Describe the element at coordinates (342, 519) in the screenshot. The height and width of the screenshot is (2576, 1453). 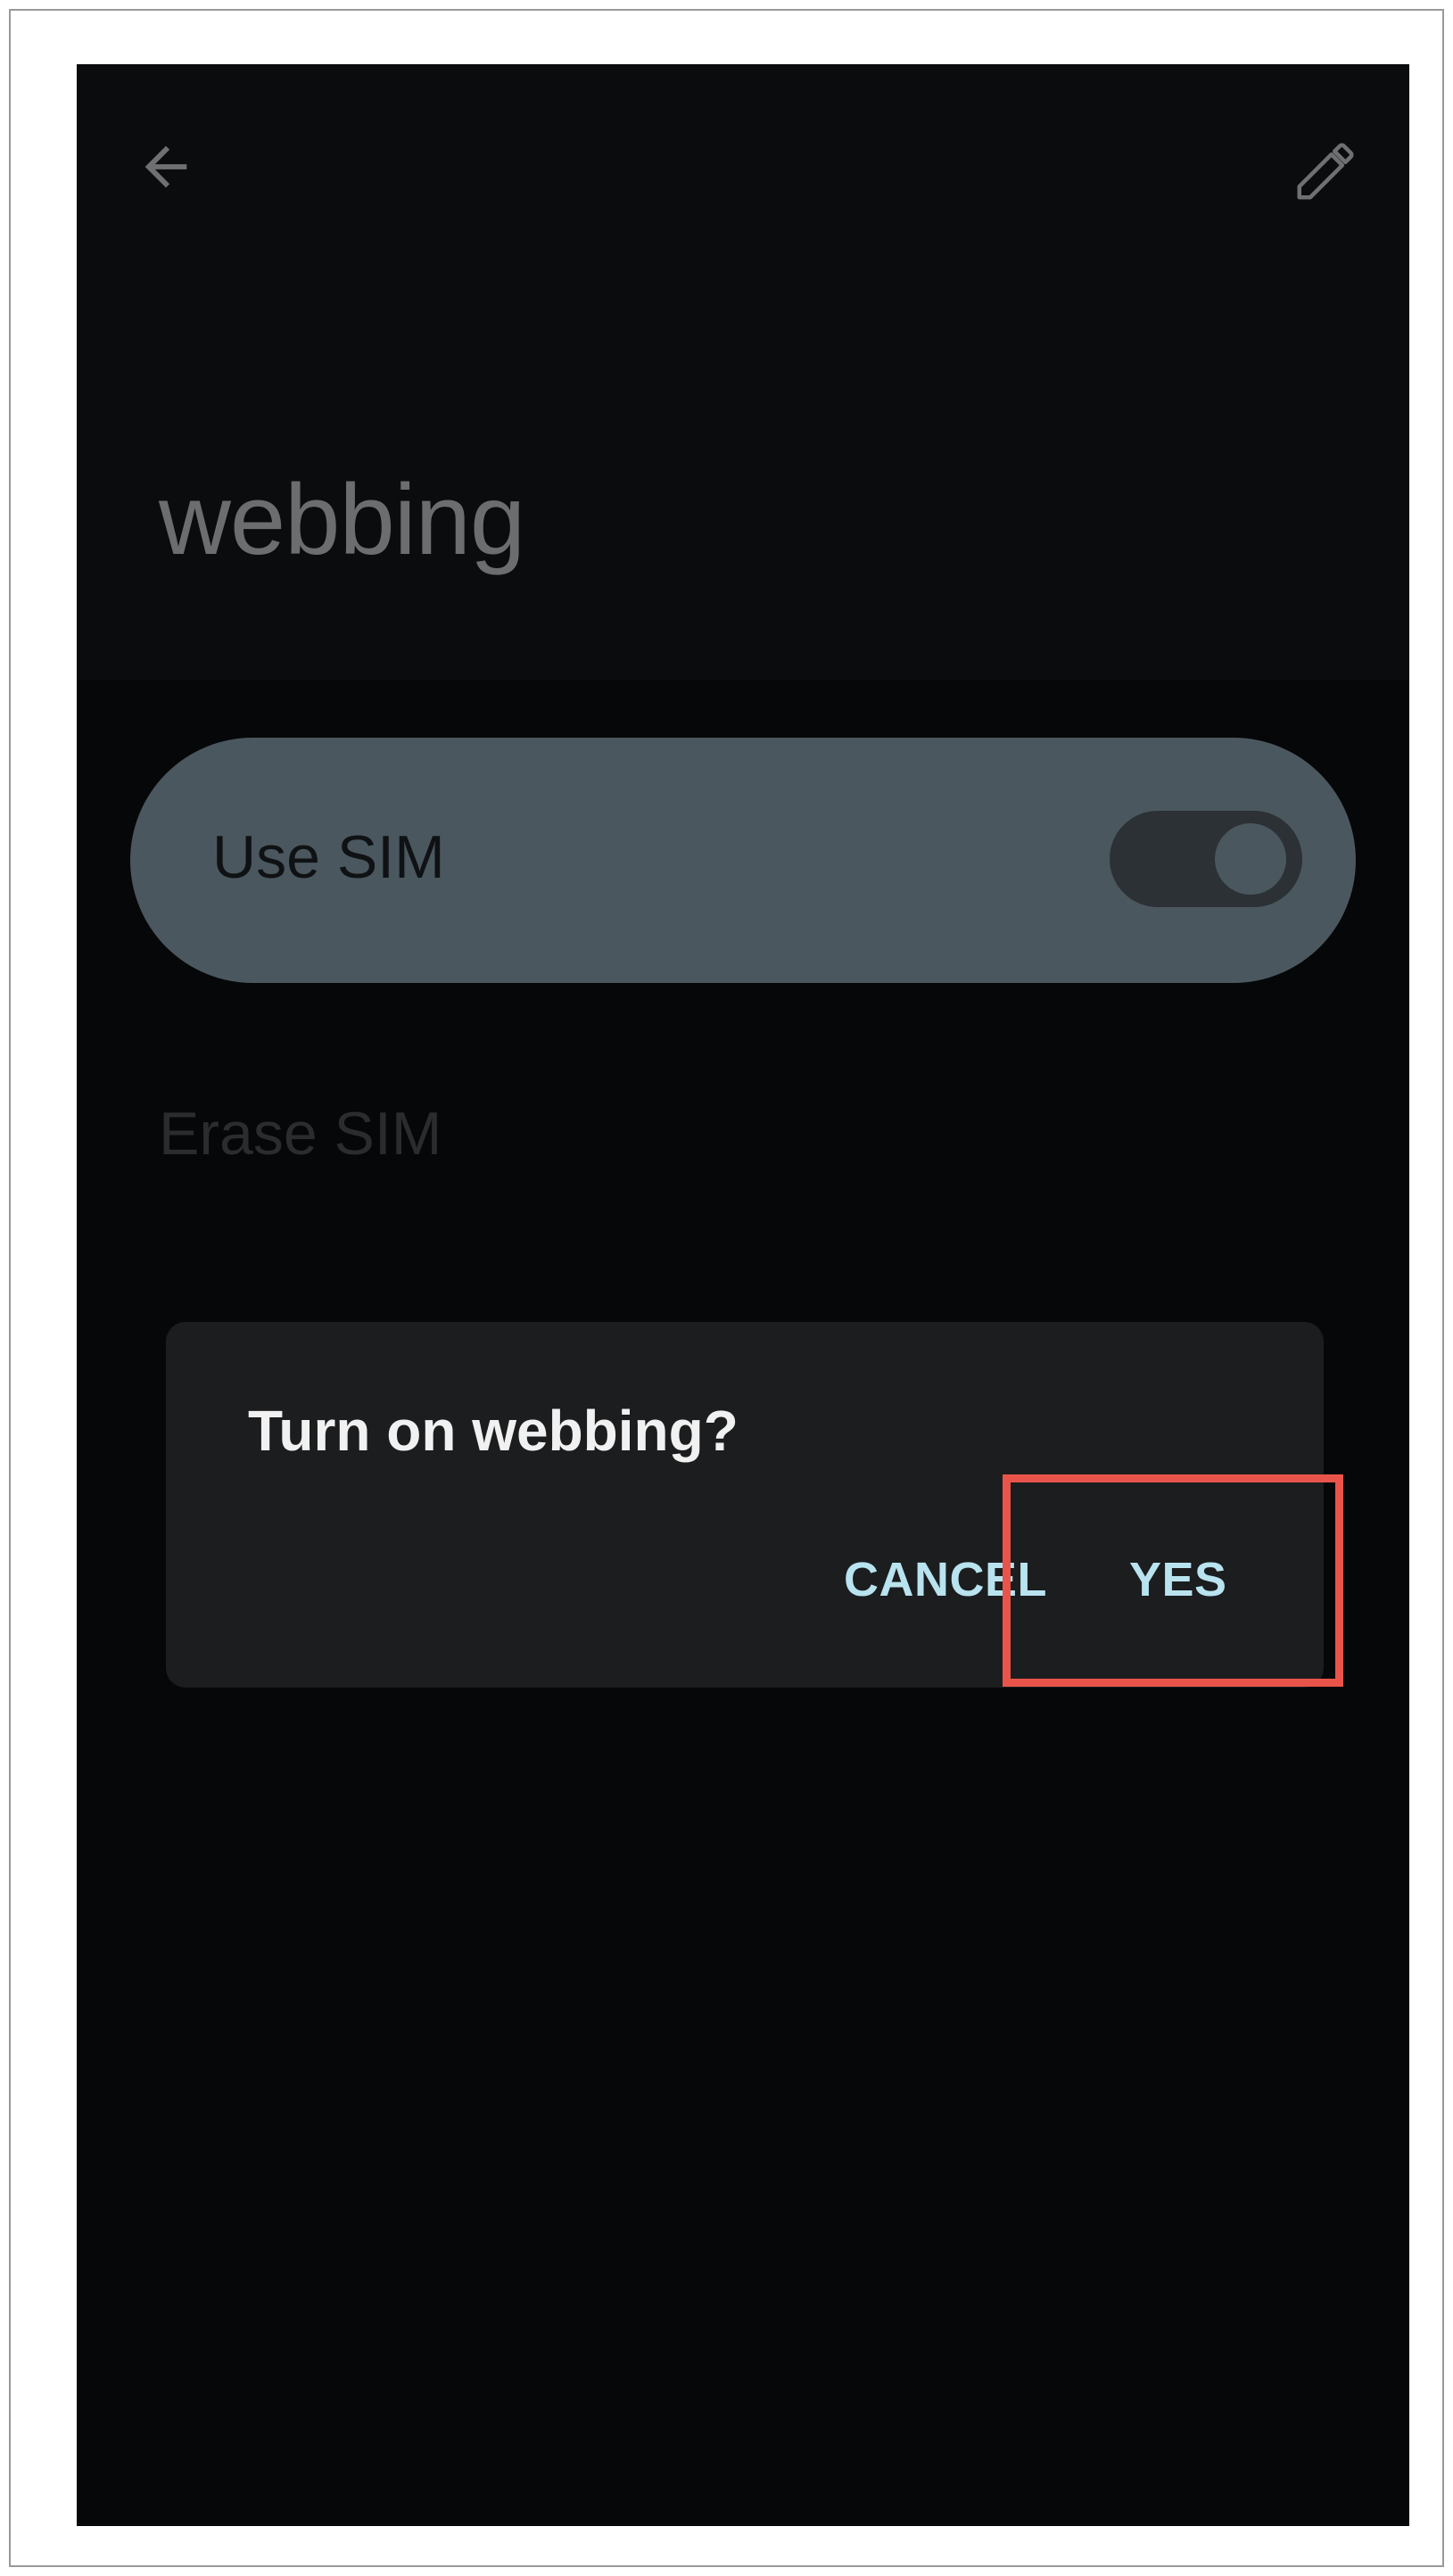
I see `page-title: webbing` at that location.